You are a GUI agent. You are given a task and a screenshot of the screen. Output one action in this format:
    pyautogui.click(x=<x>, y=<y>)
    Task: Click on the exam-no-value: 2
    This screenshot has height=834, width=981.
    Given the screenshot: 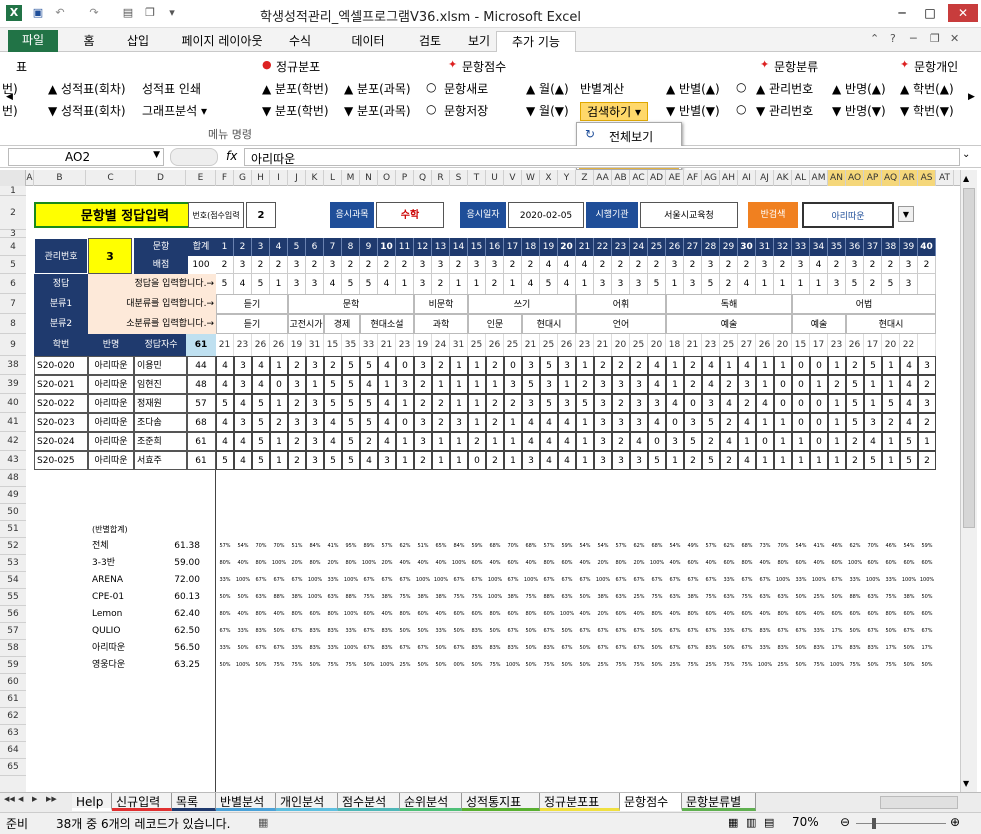 What is the action you would take?
    pyautogui.click(x=261, y=215)
    